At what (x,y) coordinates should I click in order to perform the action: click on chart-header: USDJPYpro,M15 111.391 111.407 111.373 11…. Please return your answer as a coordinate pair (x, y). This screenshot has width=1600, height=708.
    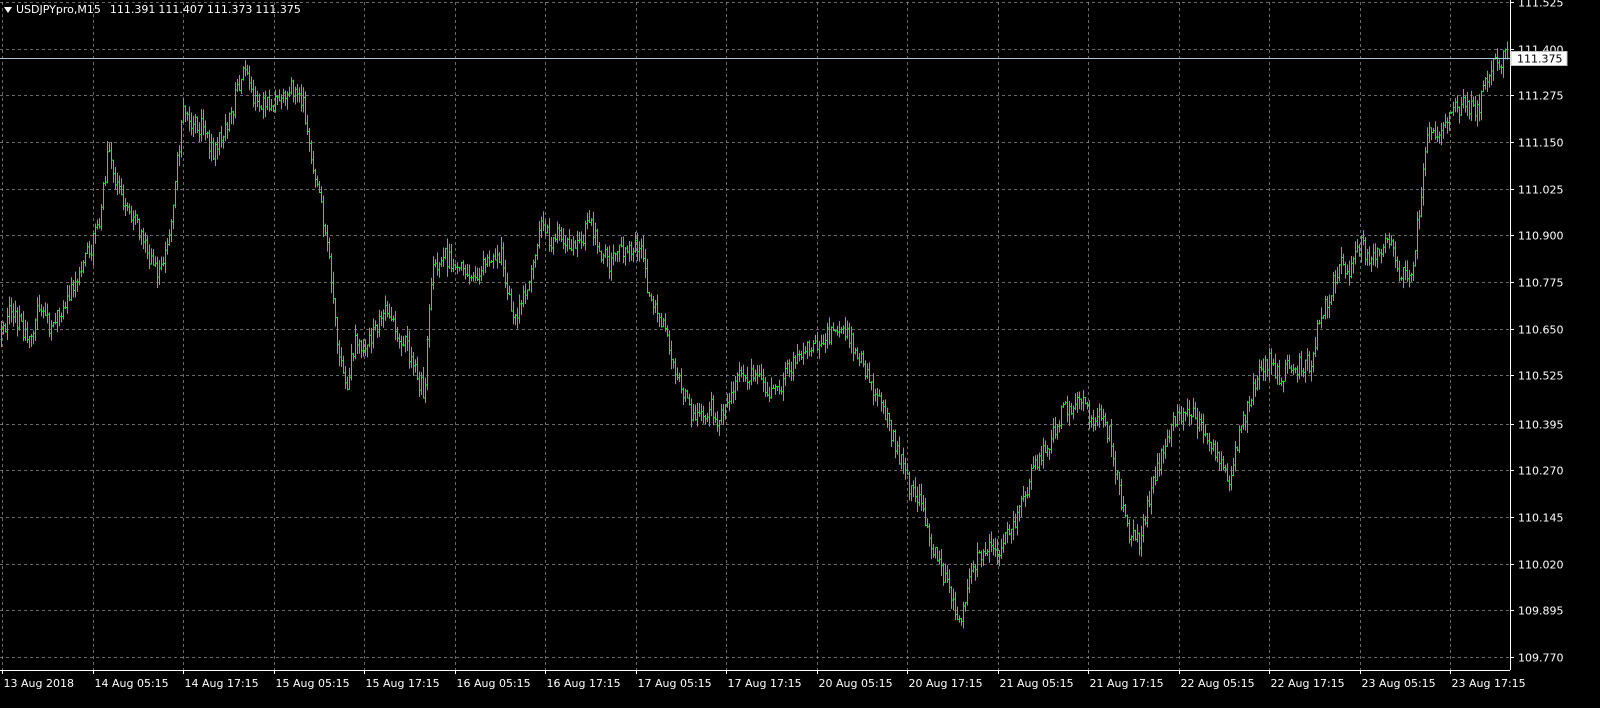
    Looking at the image, I should click on (152, 10).